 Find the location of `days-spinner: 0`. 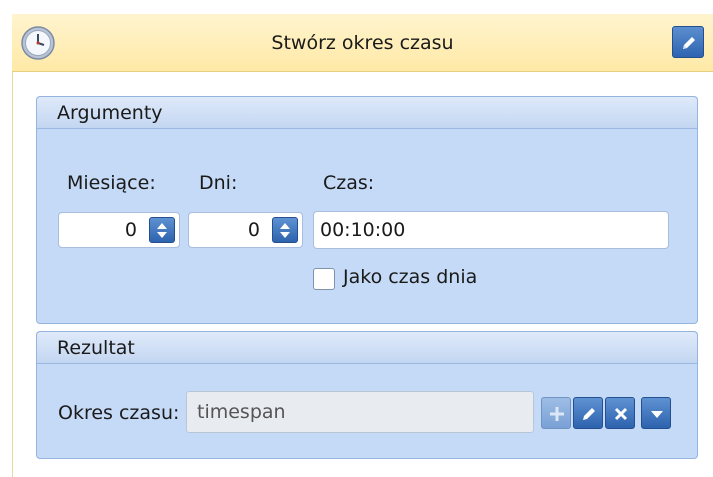

days-spinner: 0 is located at coordinates (245, 230).